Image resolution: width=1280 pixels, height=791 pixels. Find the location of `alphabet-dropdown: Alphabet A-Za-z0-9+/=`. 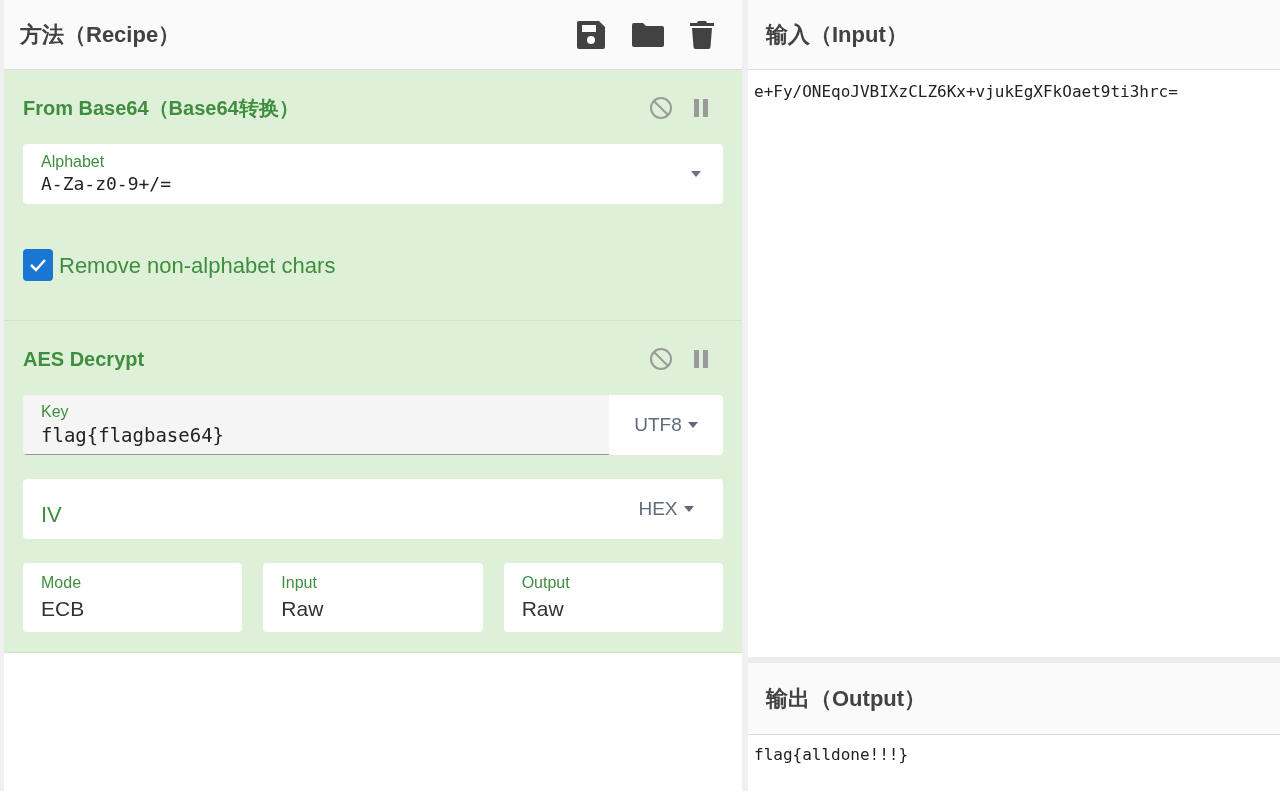

alphabet-dropdown: Alphabet A-Za-z0-9+/= is located at coordinates (373, 174).